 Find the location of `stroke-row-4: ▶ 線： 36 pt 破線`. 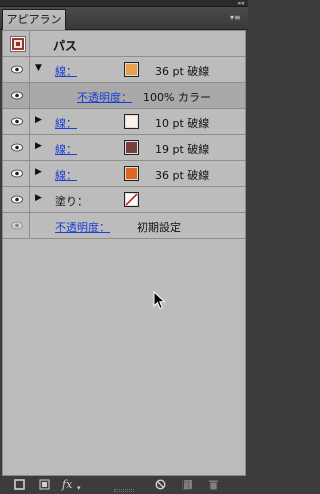

stroke-row-4: ▶ 線： 36 pt 破線 is located at coordinates (124, 174).